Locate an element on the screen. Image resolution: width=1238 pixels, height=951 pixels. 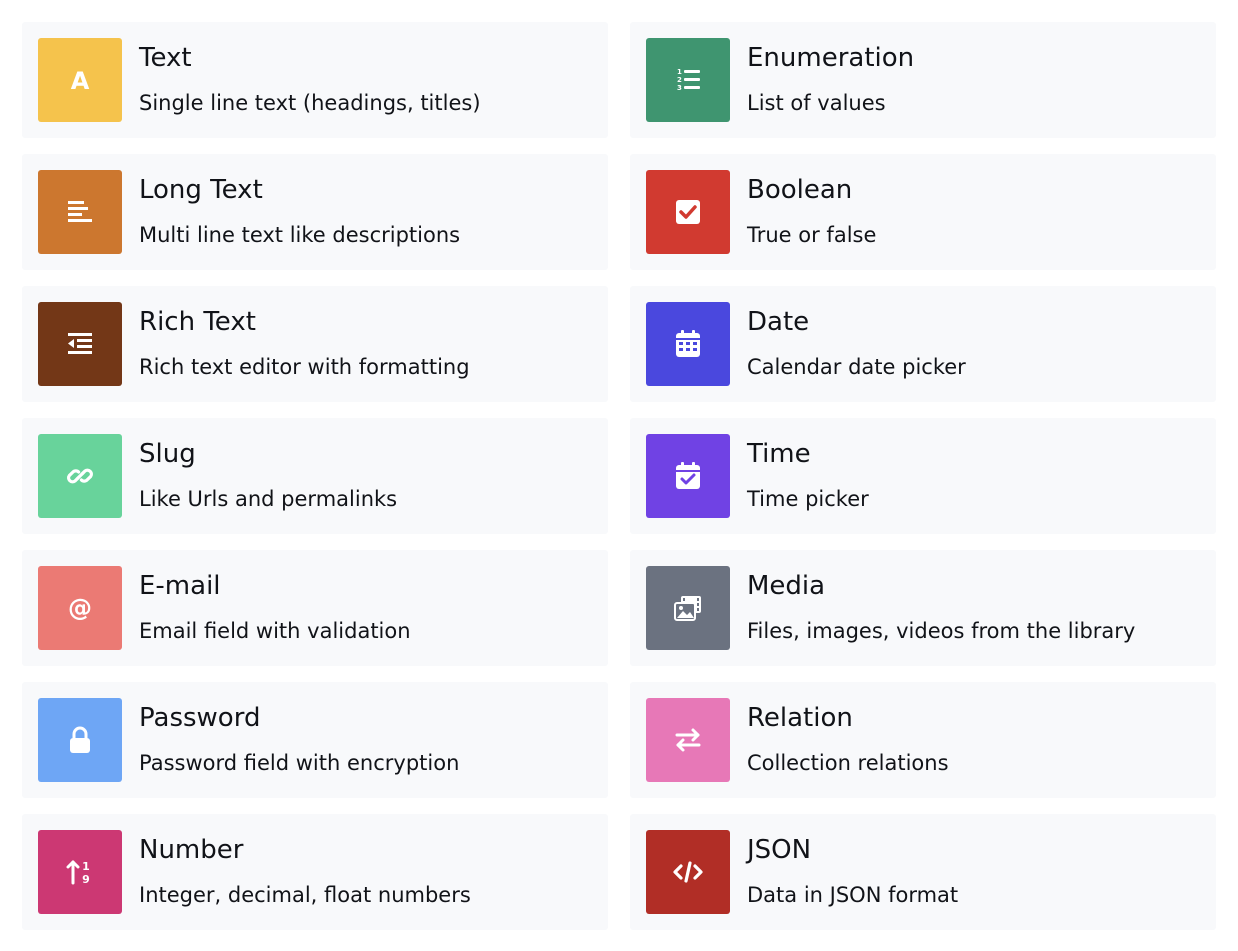
svg-text: 3 is located at coordinates (679, 88).